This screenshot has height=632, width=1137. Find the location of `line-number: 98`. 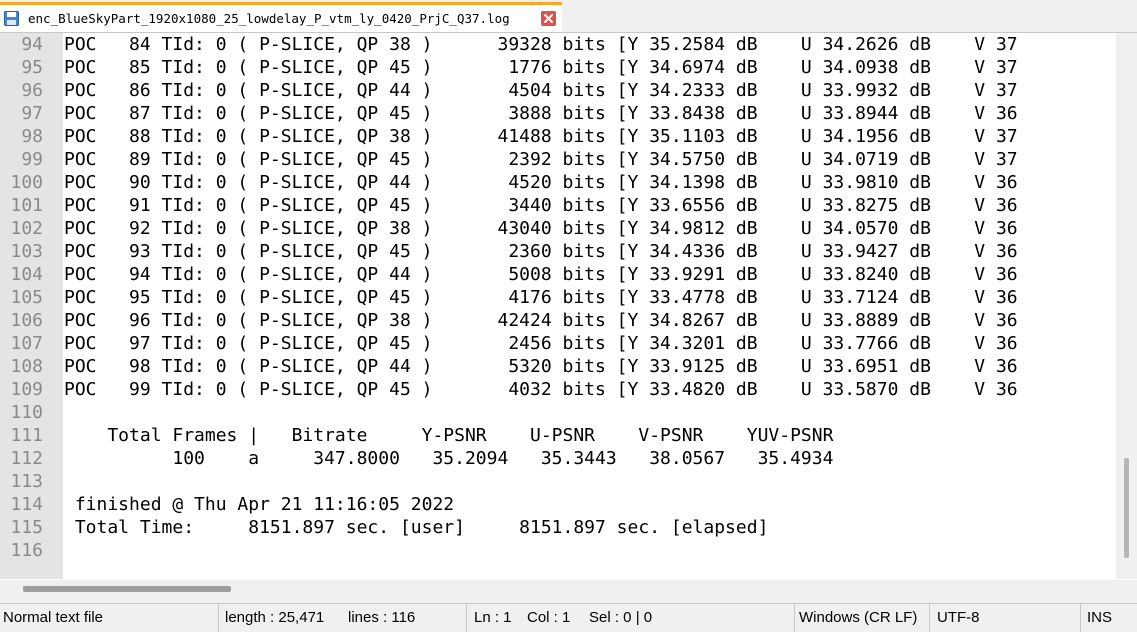

line-number: 98 is located at coordinates (32, 136).